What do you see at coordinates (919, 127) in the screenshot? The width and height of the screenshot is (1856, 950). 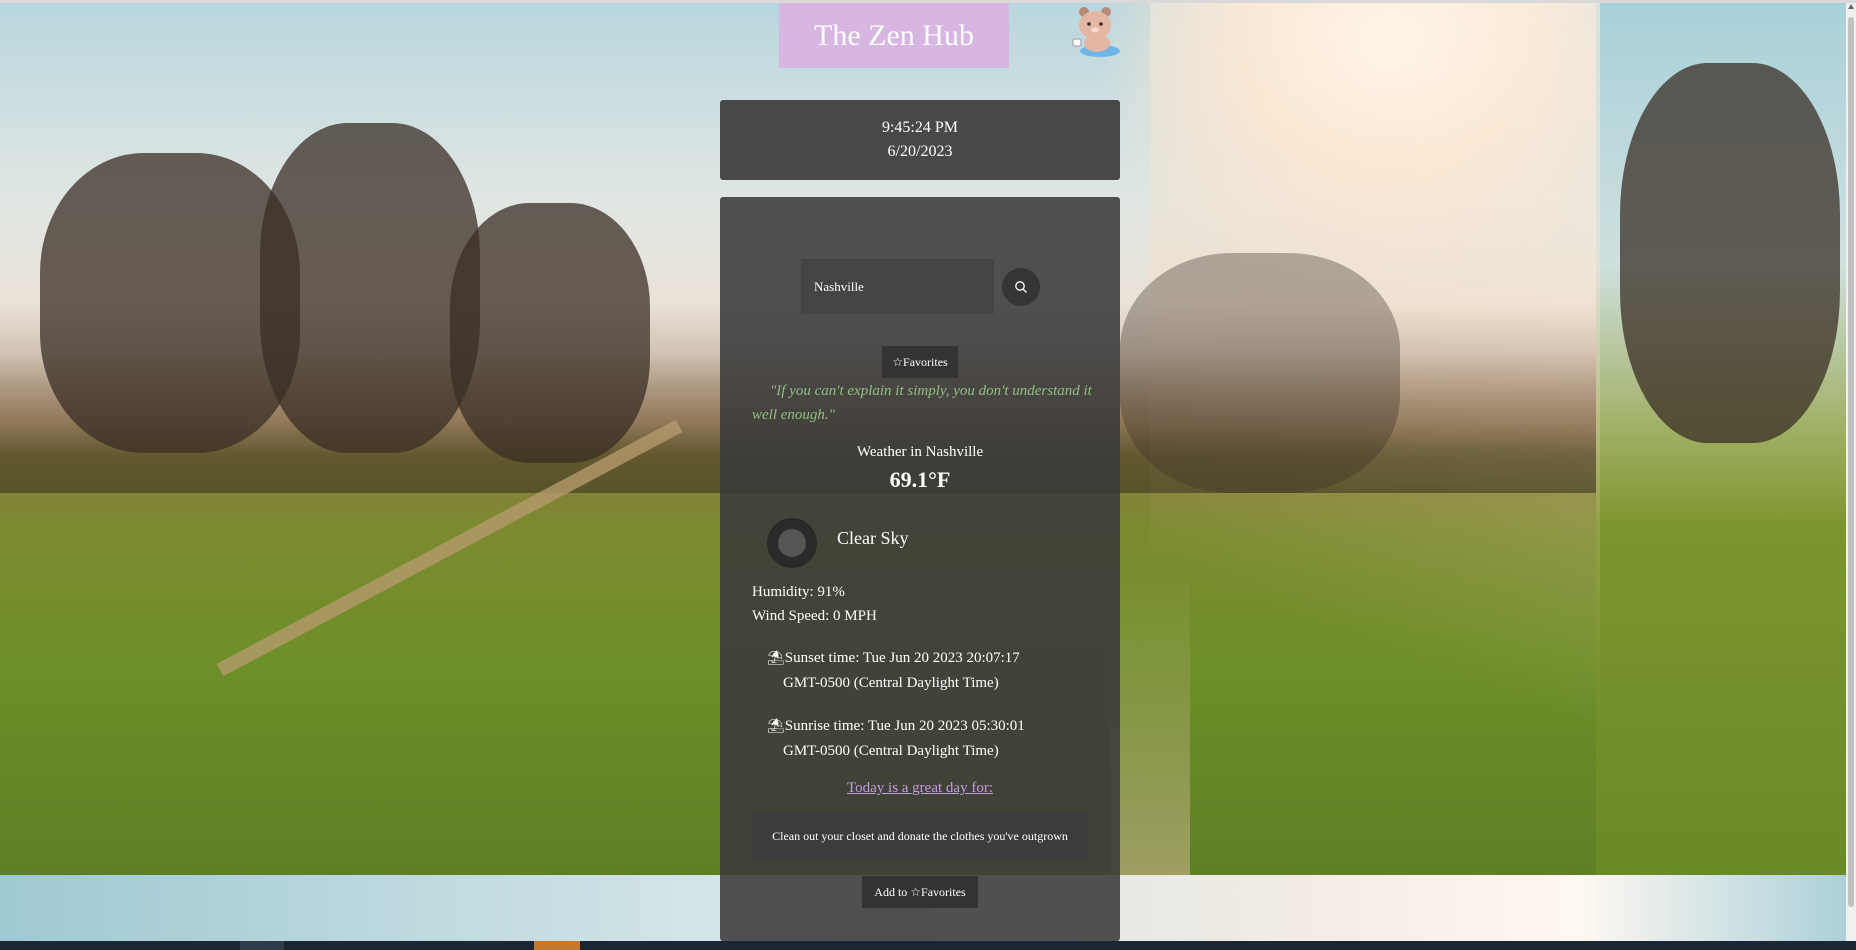 I see `current-time: 9:45:24 PM` at bounding box center [919, 127].